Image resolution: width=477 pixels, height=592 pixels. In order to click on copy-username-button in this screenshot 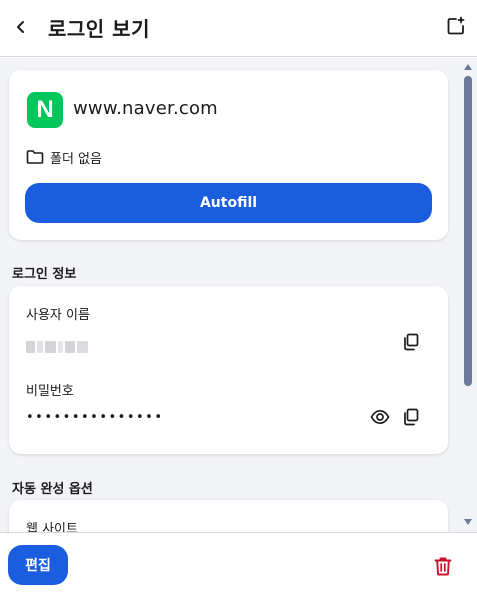, I will do `click(411, 342)`.